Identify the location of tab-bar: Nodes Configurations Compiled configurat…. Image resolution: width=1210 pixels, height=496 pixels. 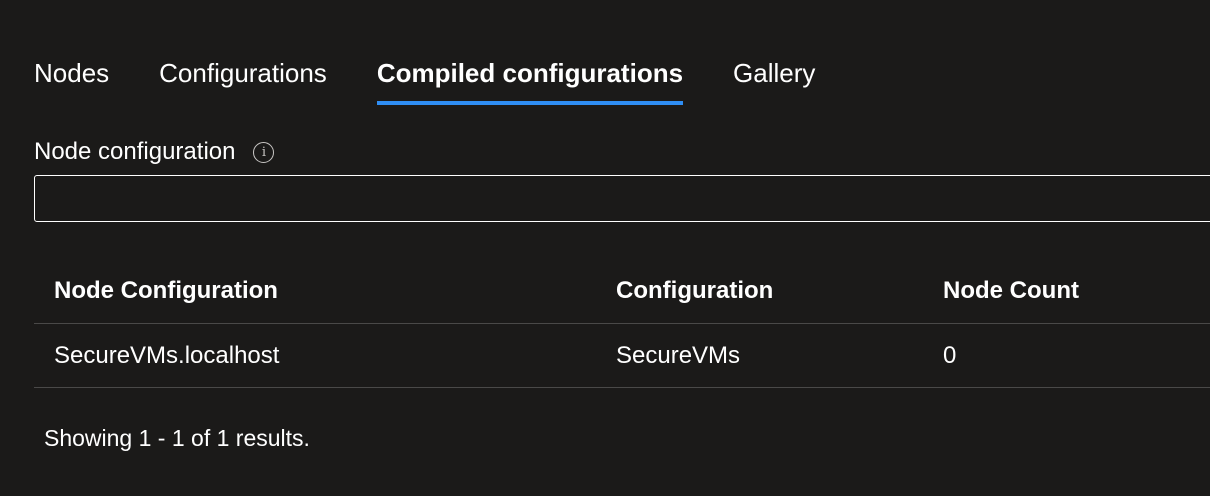
(449, 81).